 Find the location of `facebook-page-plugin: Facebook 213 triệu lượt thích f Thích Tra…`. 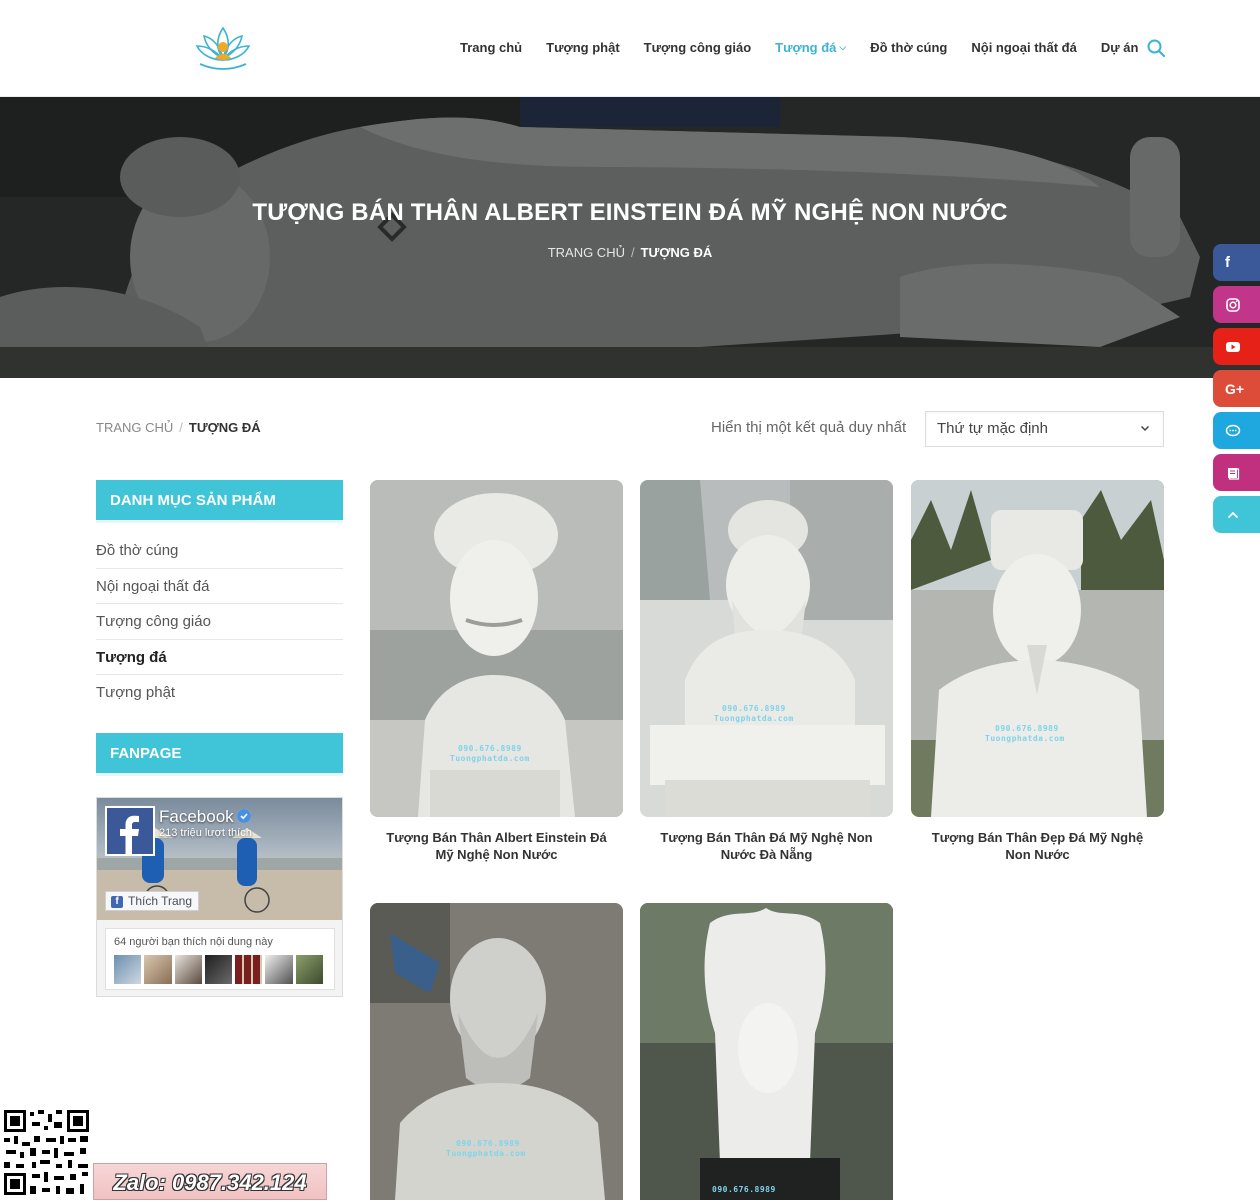

facebook-page-plugin: Facebook 213 triệu lượt thích f Thích Tra… is located at coordinates (219, 897).